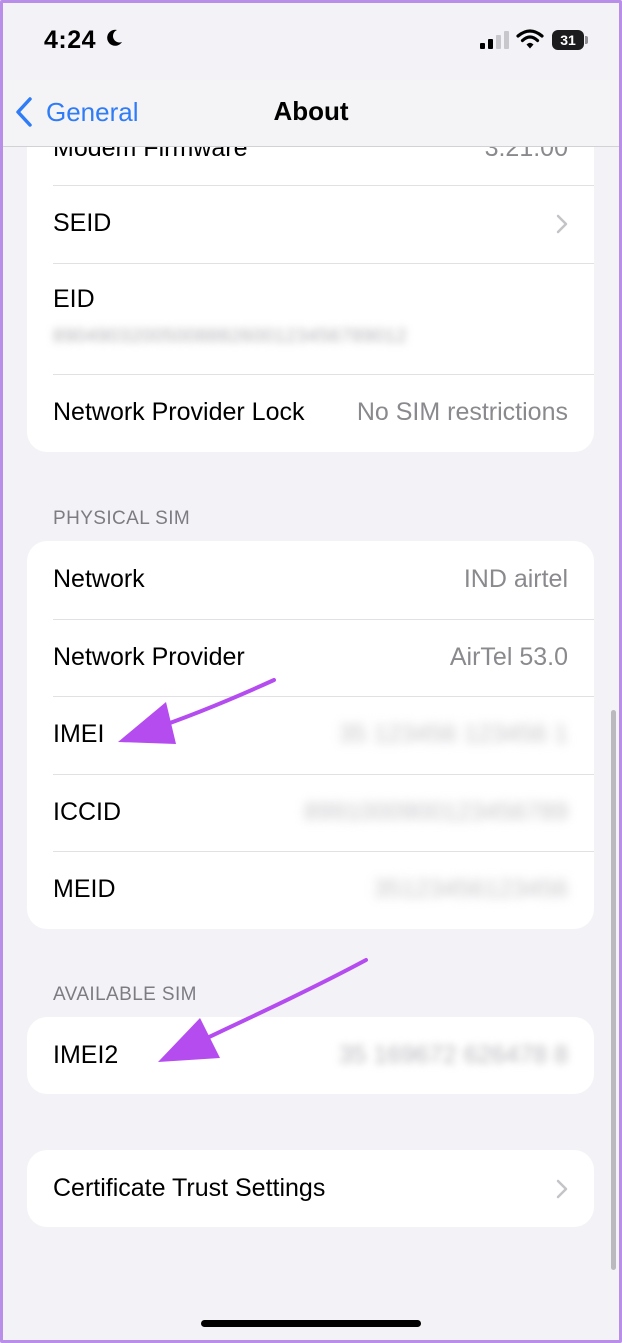 The width and height of the screenshot is (622, 1343). I want to click on row-label: IMEI, so click(79, 734).